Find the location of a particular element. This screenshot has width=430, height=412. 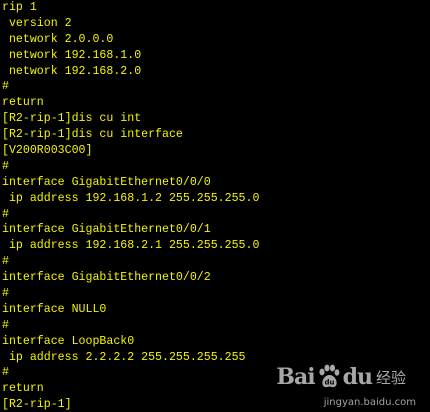

watermark-url: jingyan.baidu.com is located at coordinates (369, 402).